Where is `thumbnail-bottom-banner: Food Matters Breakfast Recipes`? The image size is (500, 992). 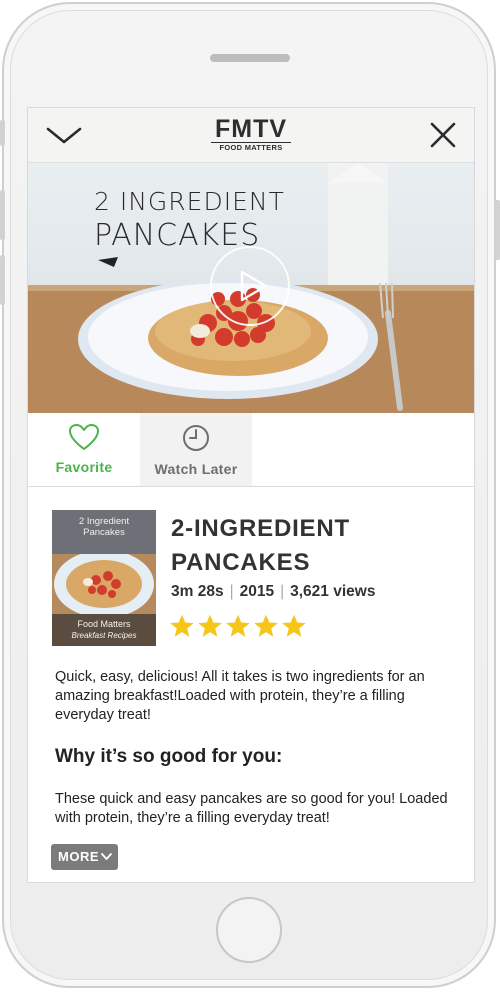
thumbnail-bottom-banner: Food Matters Breakfast Recipes is located at coordinates (104, 630).